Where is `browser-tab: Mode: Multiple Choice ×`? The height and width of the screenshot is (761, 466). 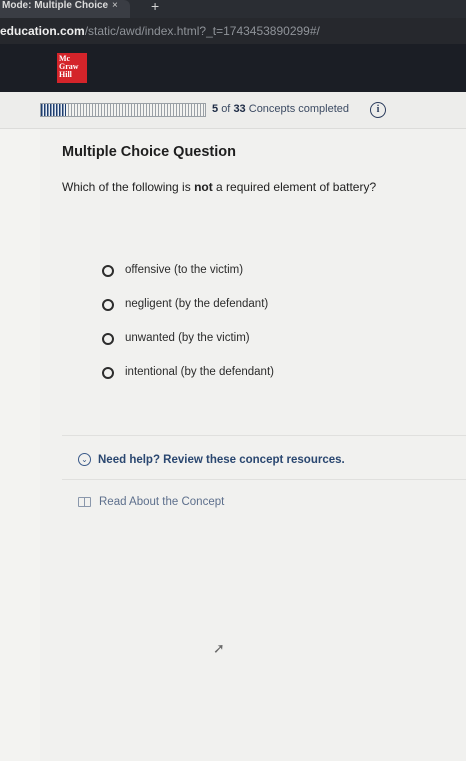
browser-tab: Mode: Multiple Choice × is located at coordinates (65, 9).